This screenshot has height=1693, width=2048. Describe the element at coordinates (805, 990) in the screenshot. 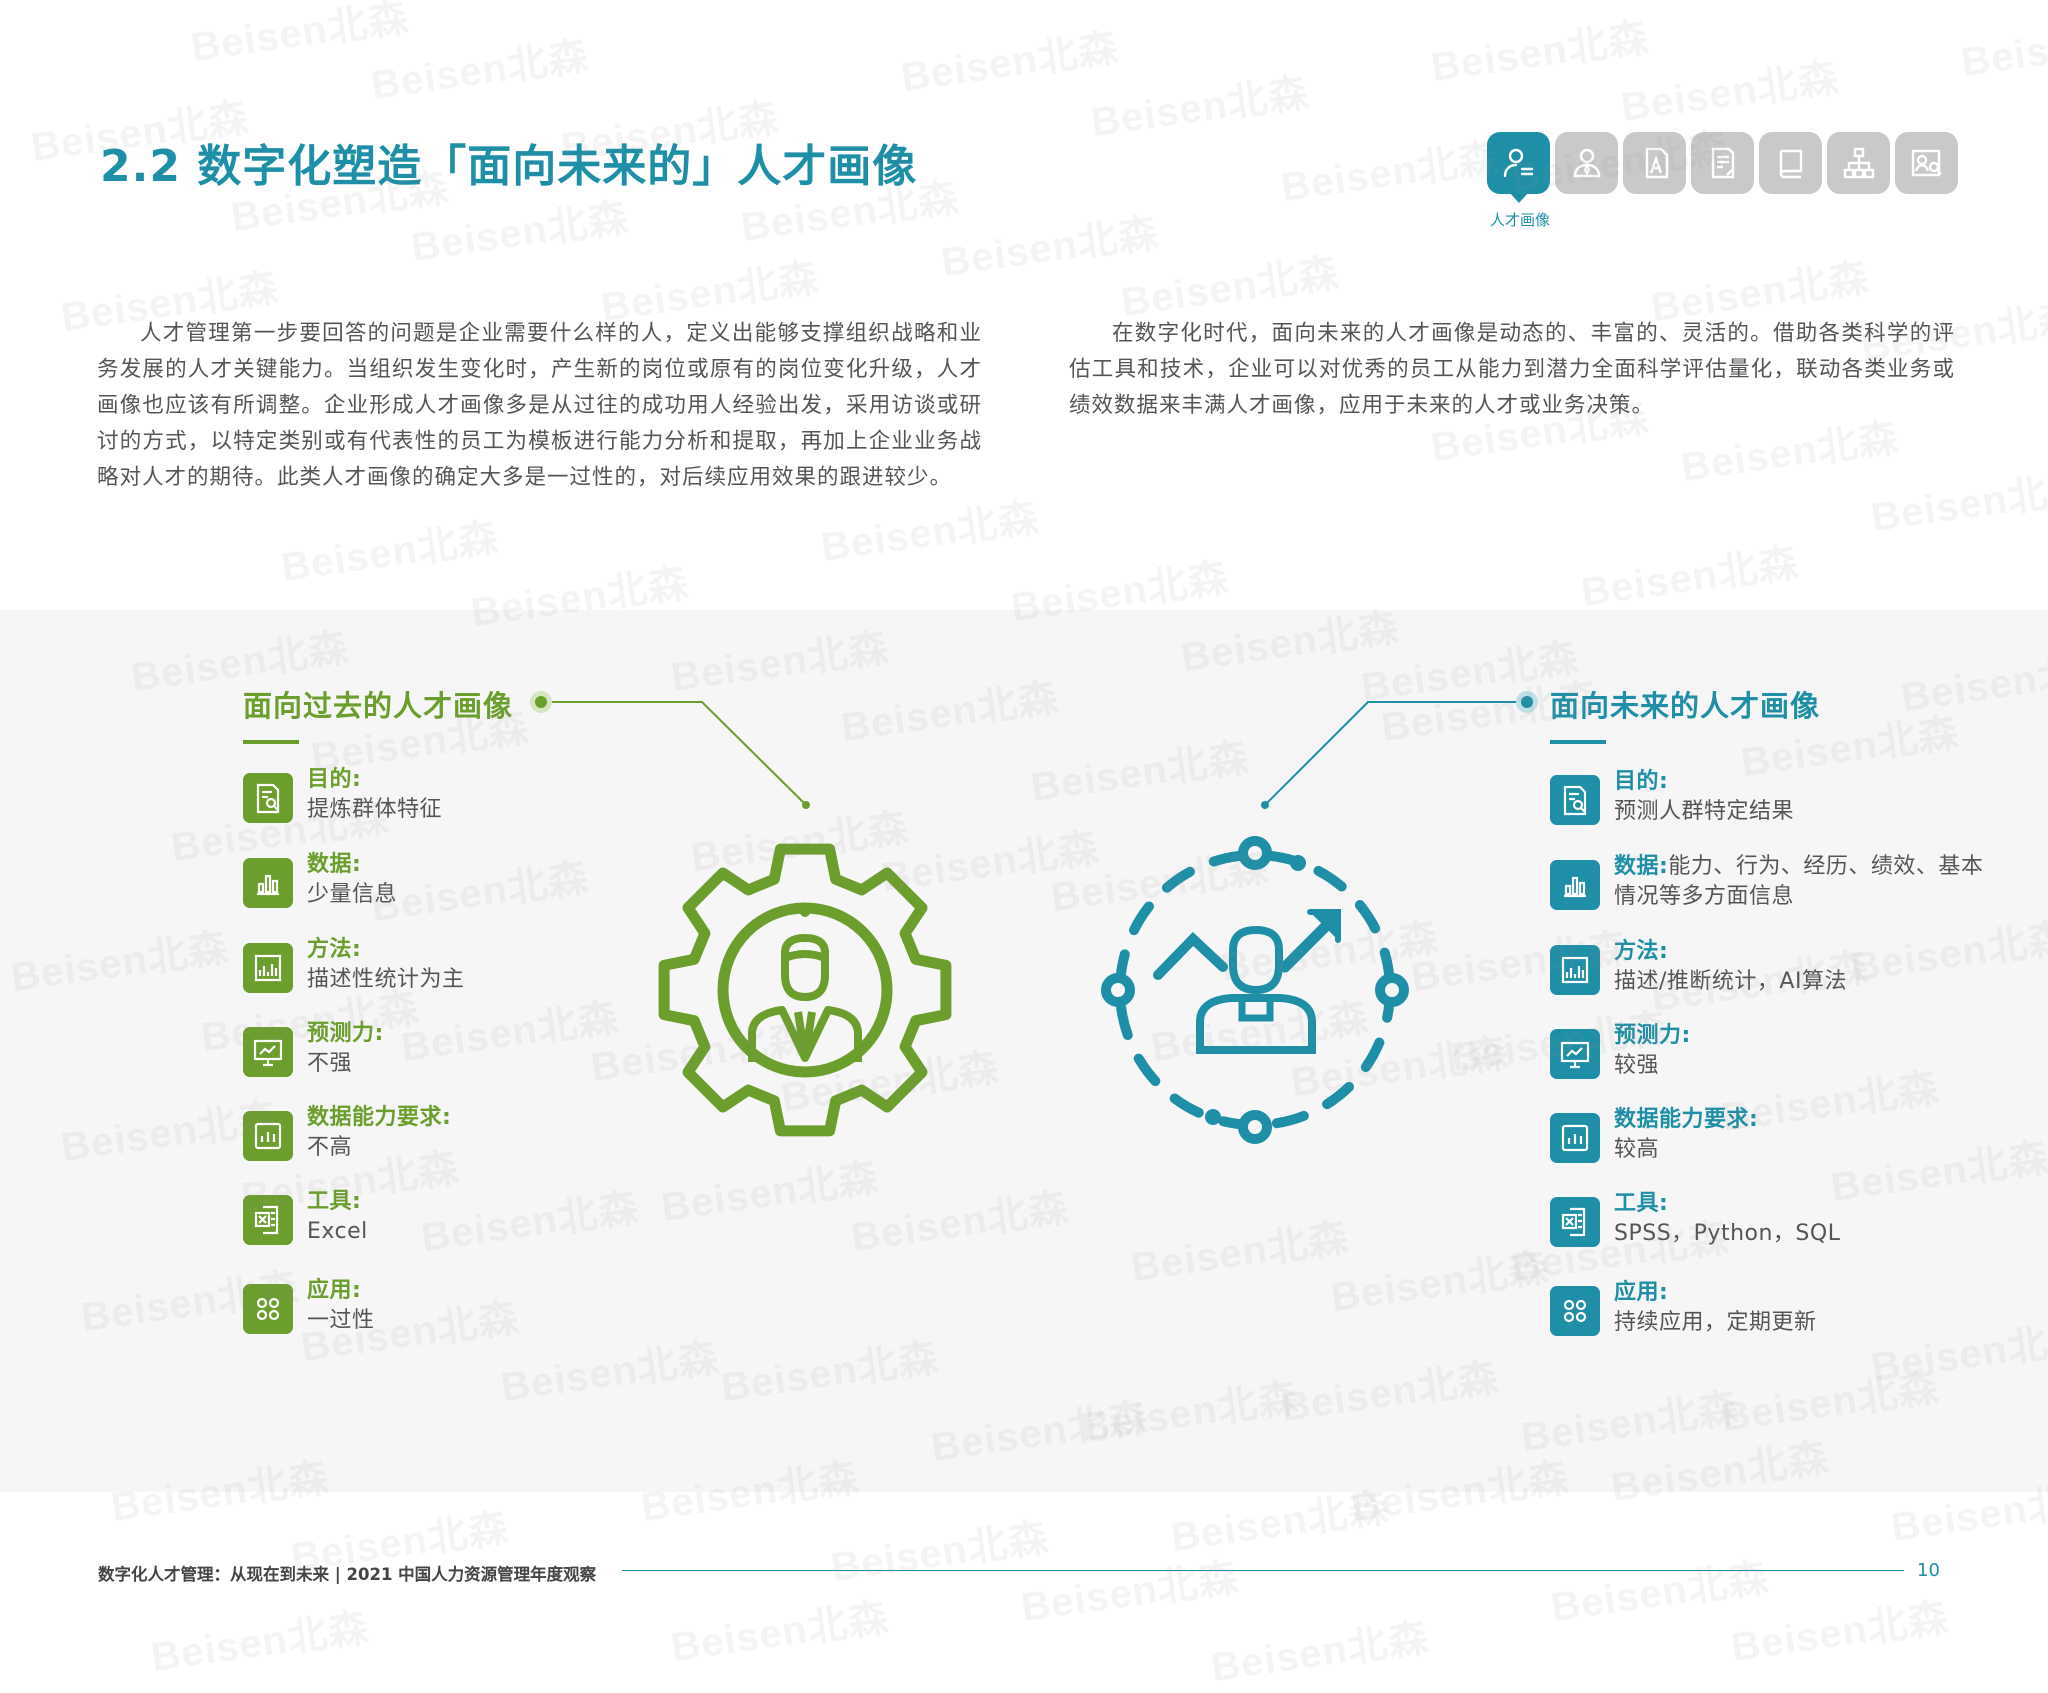

I see `gear-person-icon` at that location.